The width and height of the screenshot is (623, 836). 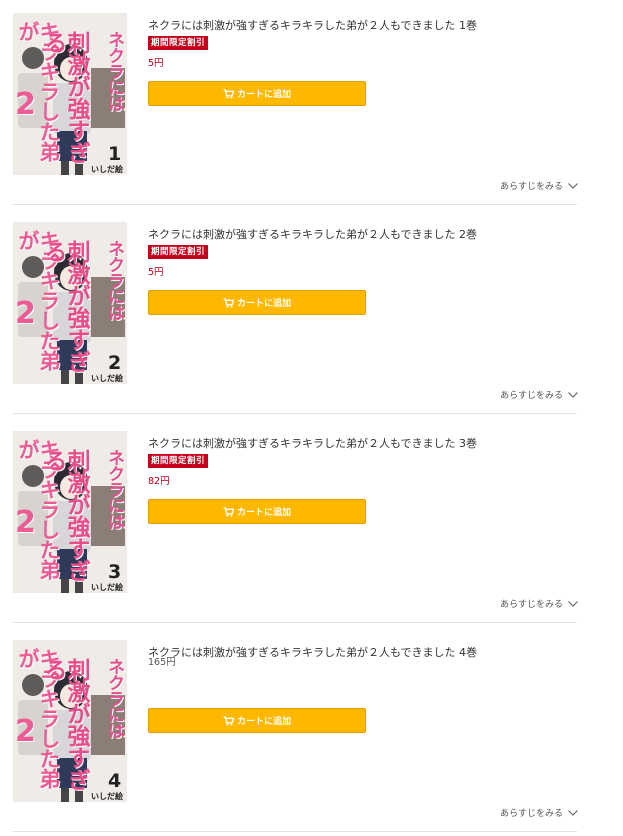 What do you see at coordinates (115, 154) in the screenshot?
I see `cover-volume-number: 1` at bounding box center [115, 154].